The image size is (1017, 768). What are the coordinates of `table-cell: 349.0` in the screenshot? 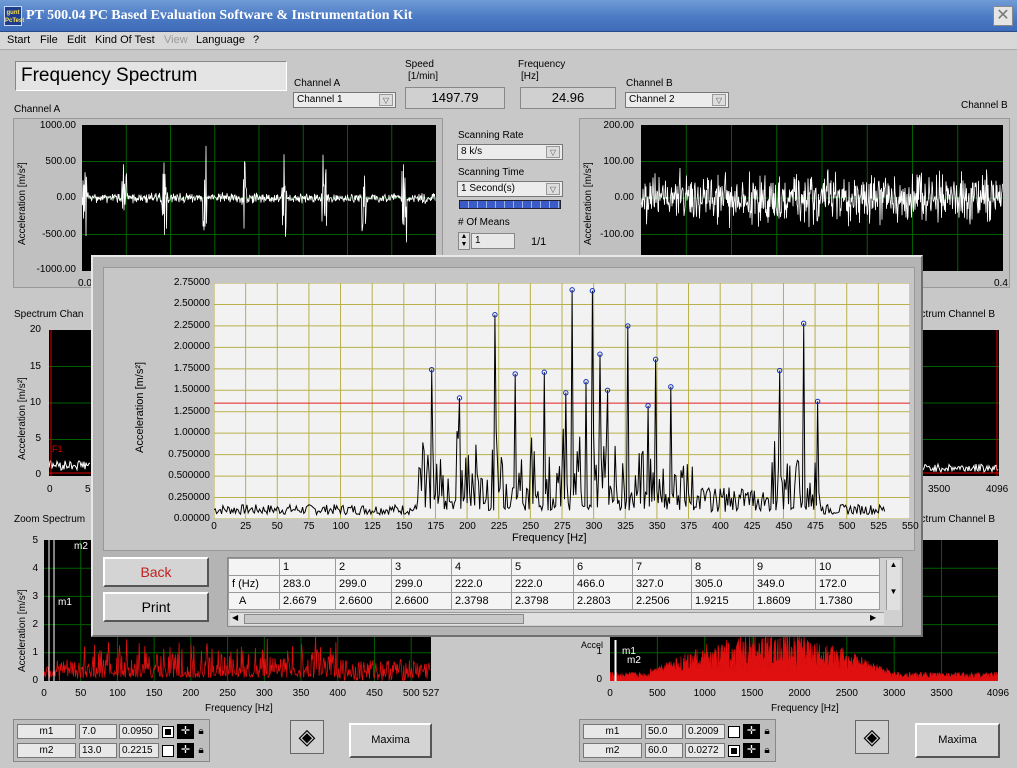 It's located at (784, 584).